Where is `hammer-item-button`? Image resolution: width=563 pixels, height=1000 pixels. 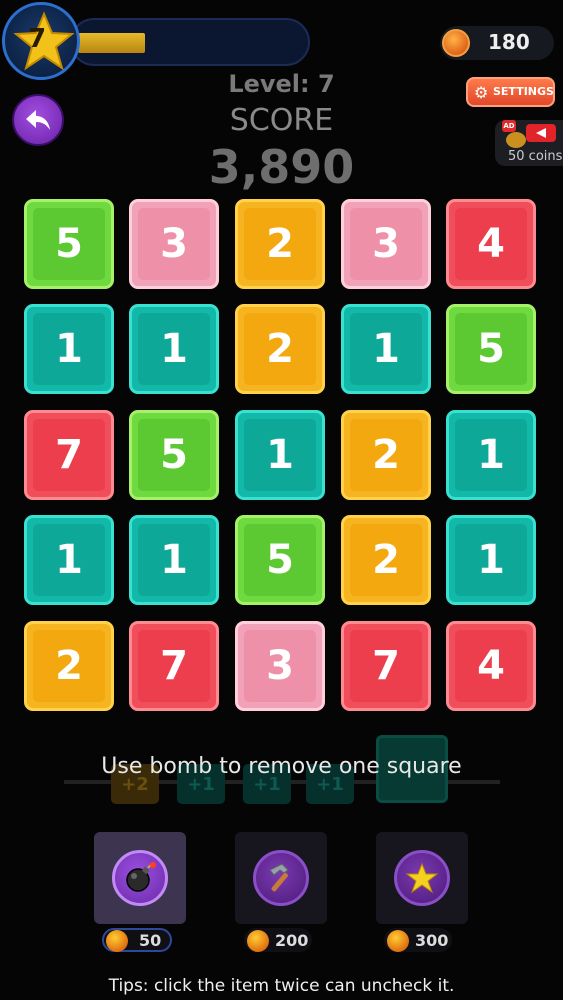
hammer-item-button is located at coordinates (281, 878).